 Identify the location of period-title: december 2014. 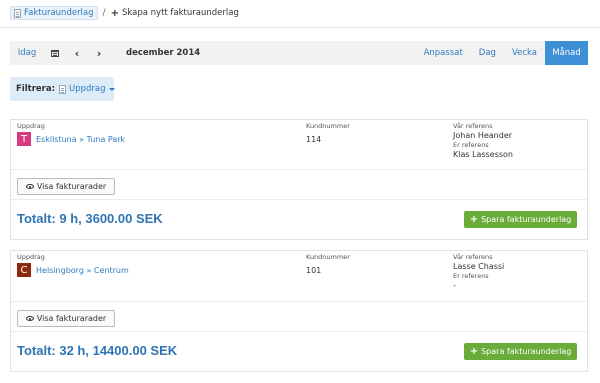
(163, 53).